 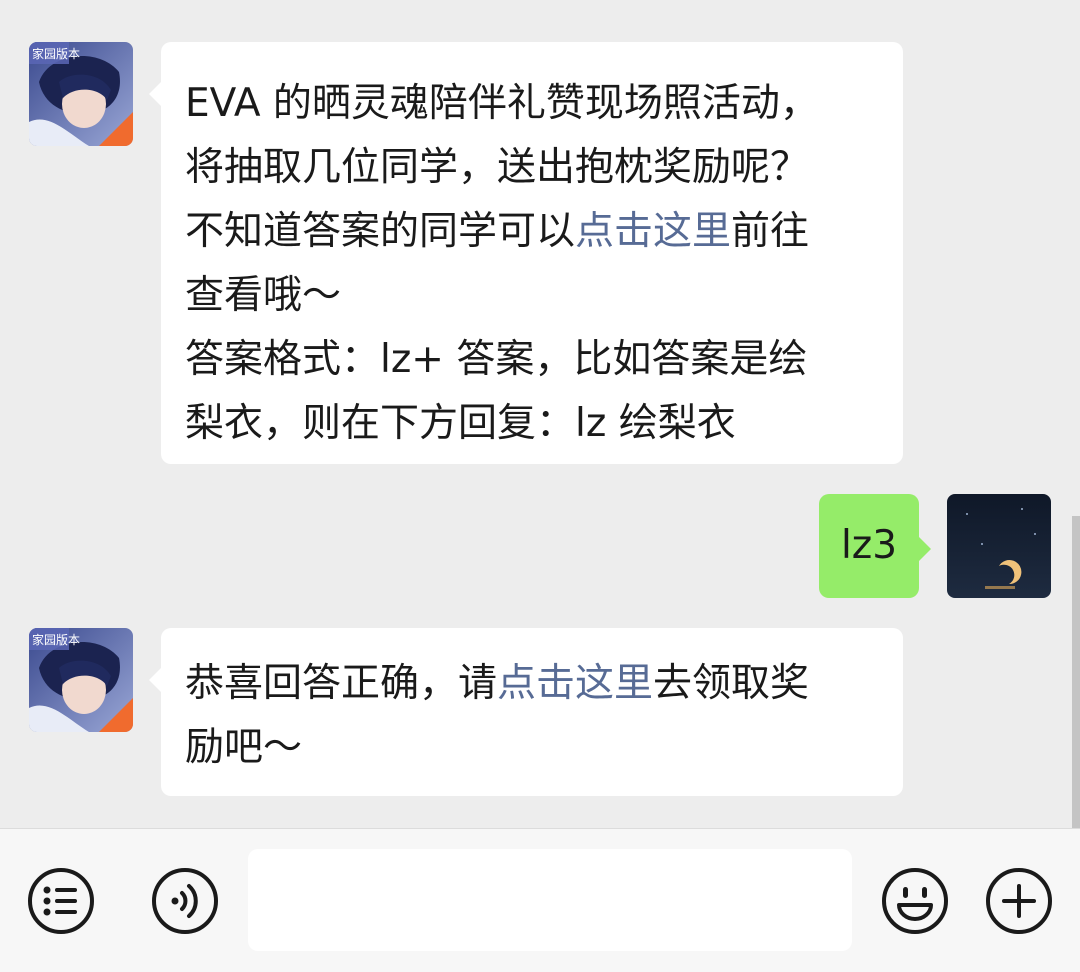 I want to click on message-line: 励吧～, so click(x=532, y=748).